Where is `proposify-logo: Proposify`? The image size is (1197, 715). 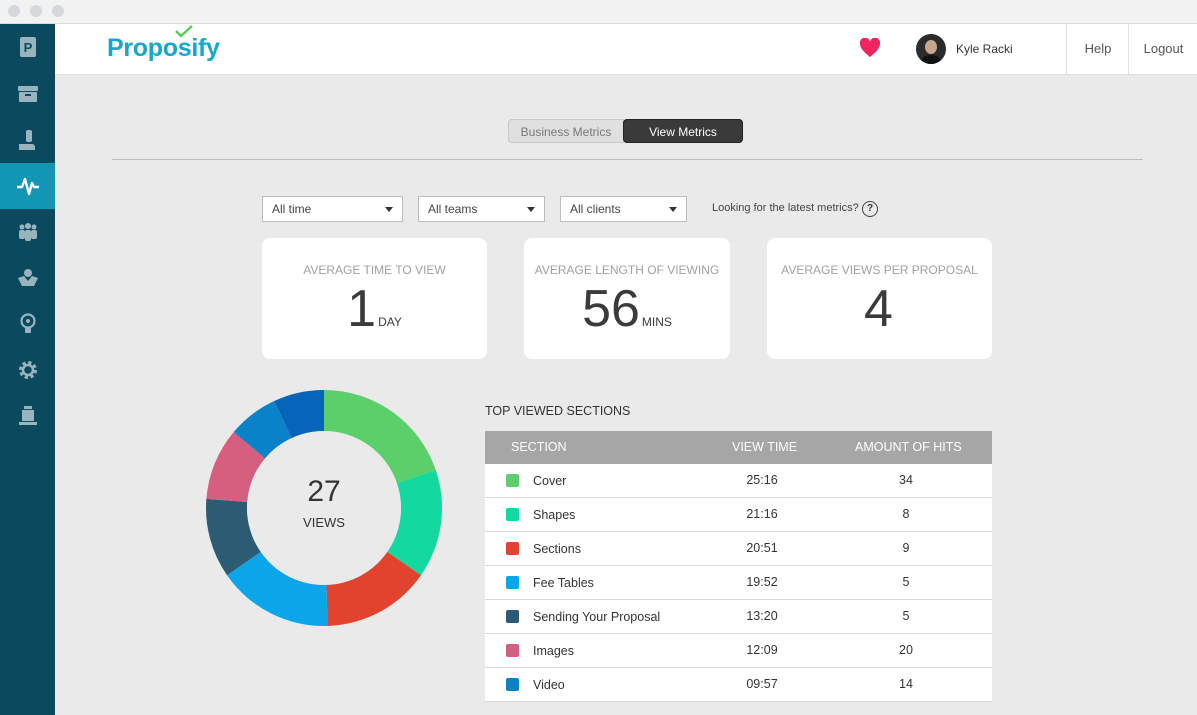 proposify-logo: Proposify is located at coordinates (163, 44).